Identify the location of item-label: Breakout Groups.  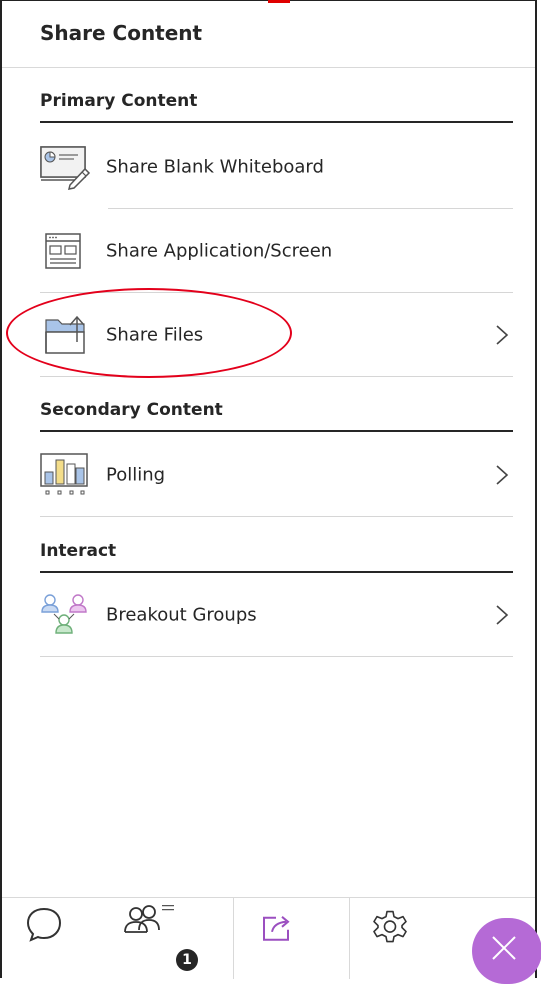
(181, 614).